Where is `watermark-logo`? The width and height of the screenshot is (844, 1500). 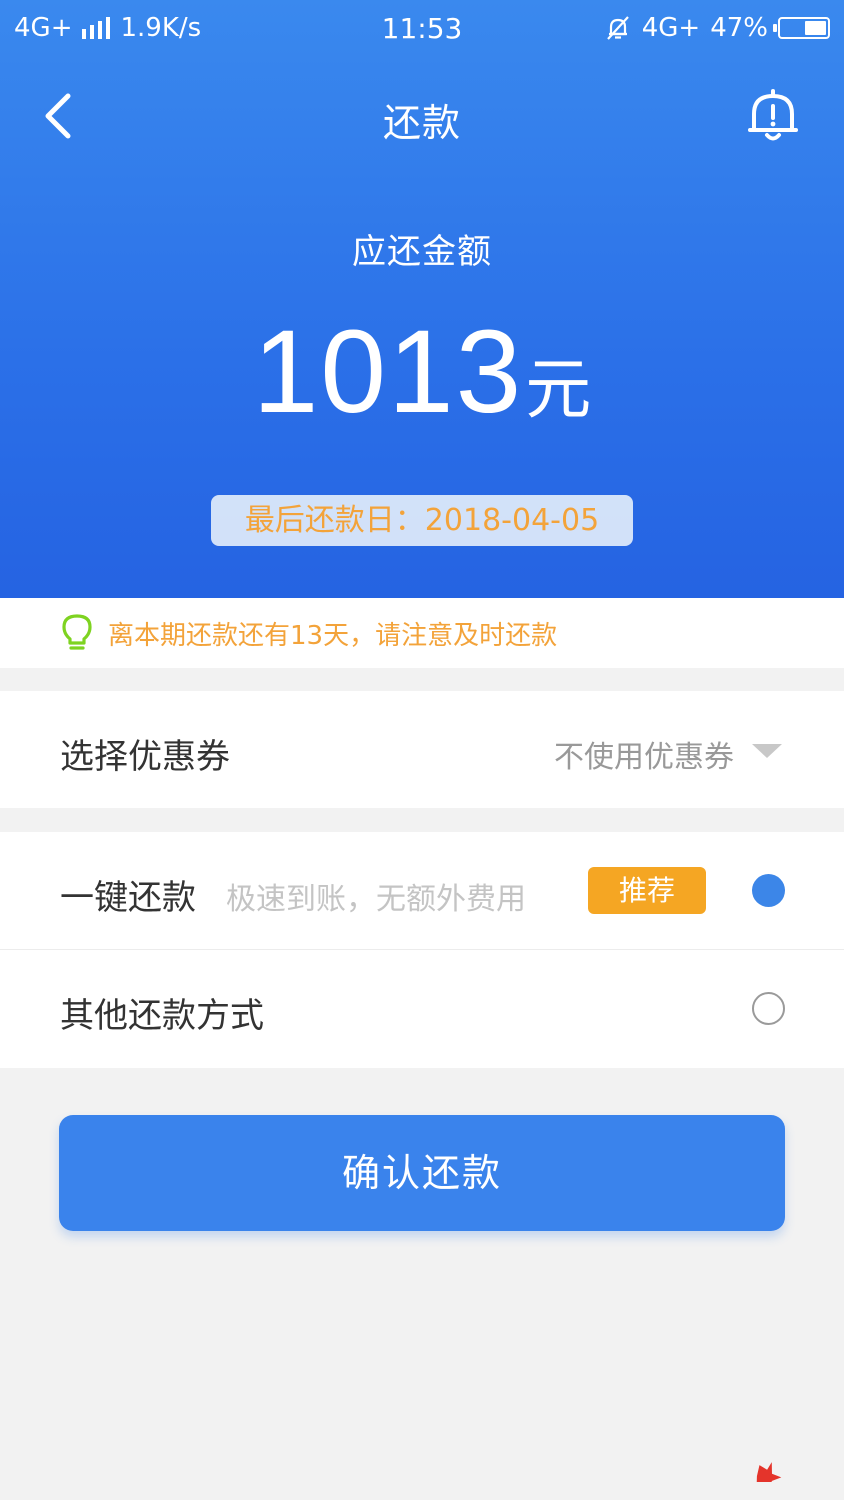 watermark-logo is located at coordinates (769, 1472).